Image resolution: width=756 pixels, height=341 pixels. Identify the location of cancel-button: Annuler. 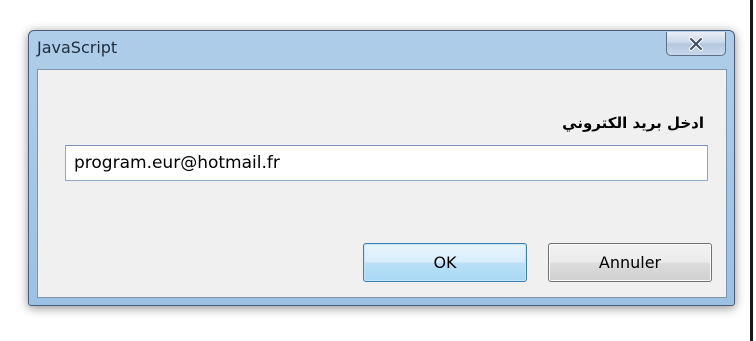
(630, 262).